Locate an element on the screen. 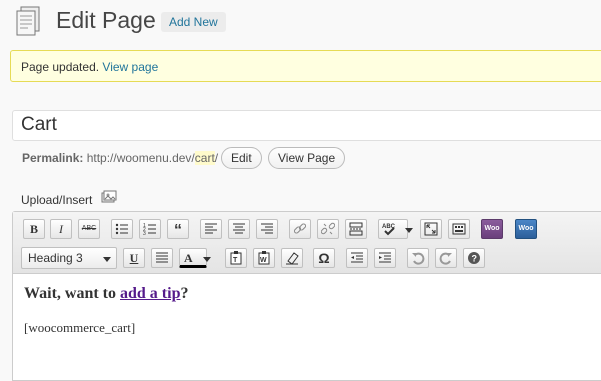  link-icon is located at coordinates (300, 229).